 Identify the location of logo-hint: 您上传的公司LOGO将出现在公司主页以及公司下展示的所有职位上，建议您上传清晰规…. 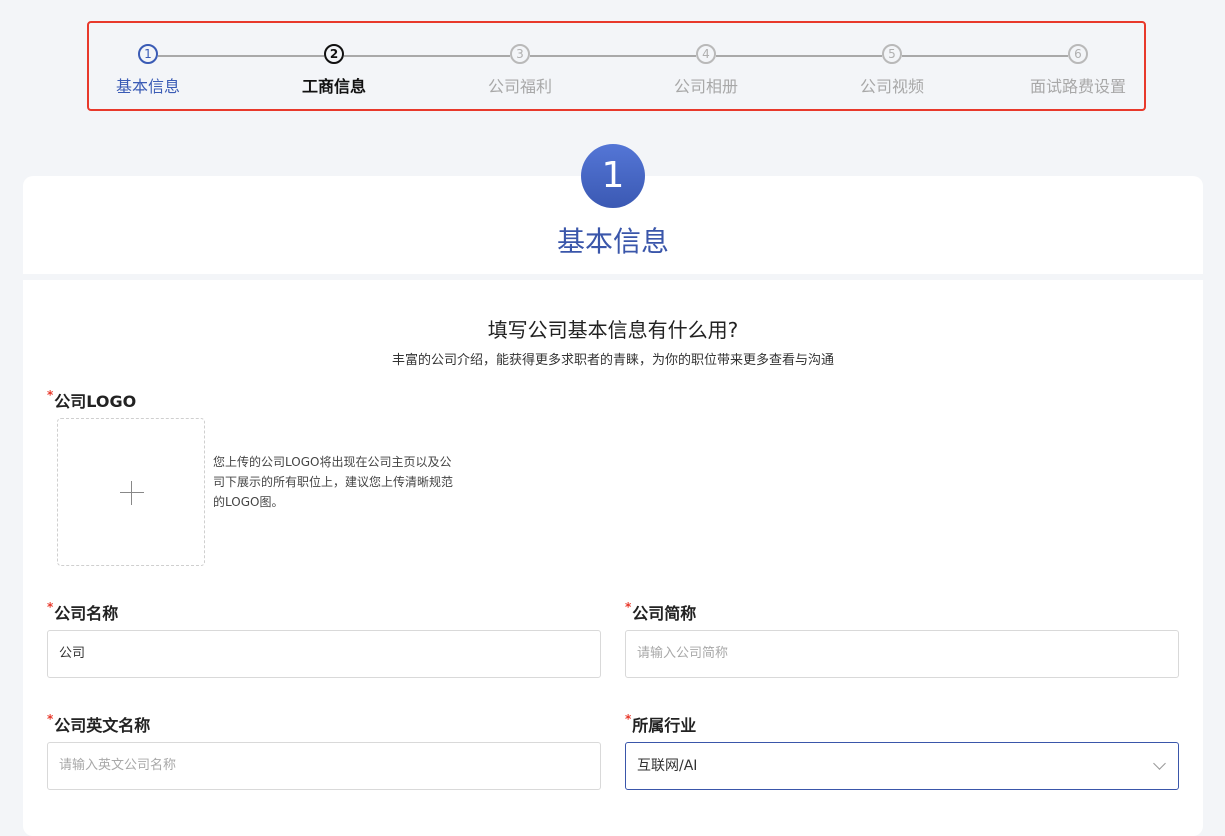
(333, 482).